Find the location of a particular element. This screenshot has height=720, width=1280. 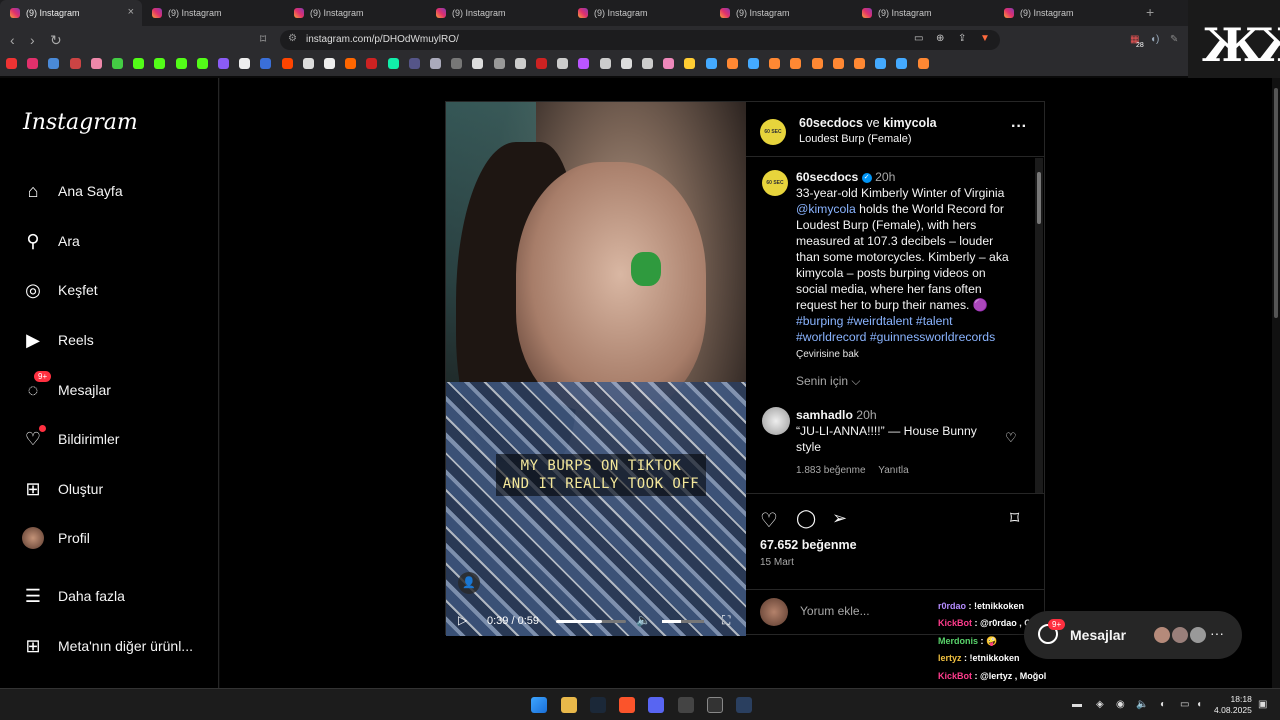

video-progress is located at coordinates (591, 621).